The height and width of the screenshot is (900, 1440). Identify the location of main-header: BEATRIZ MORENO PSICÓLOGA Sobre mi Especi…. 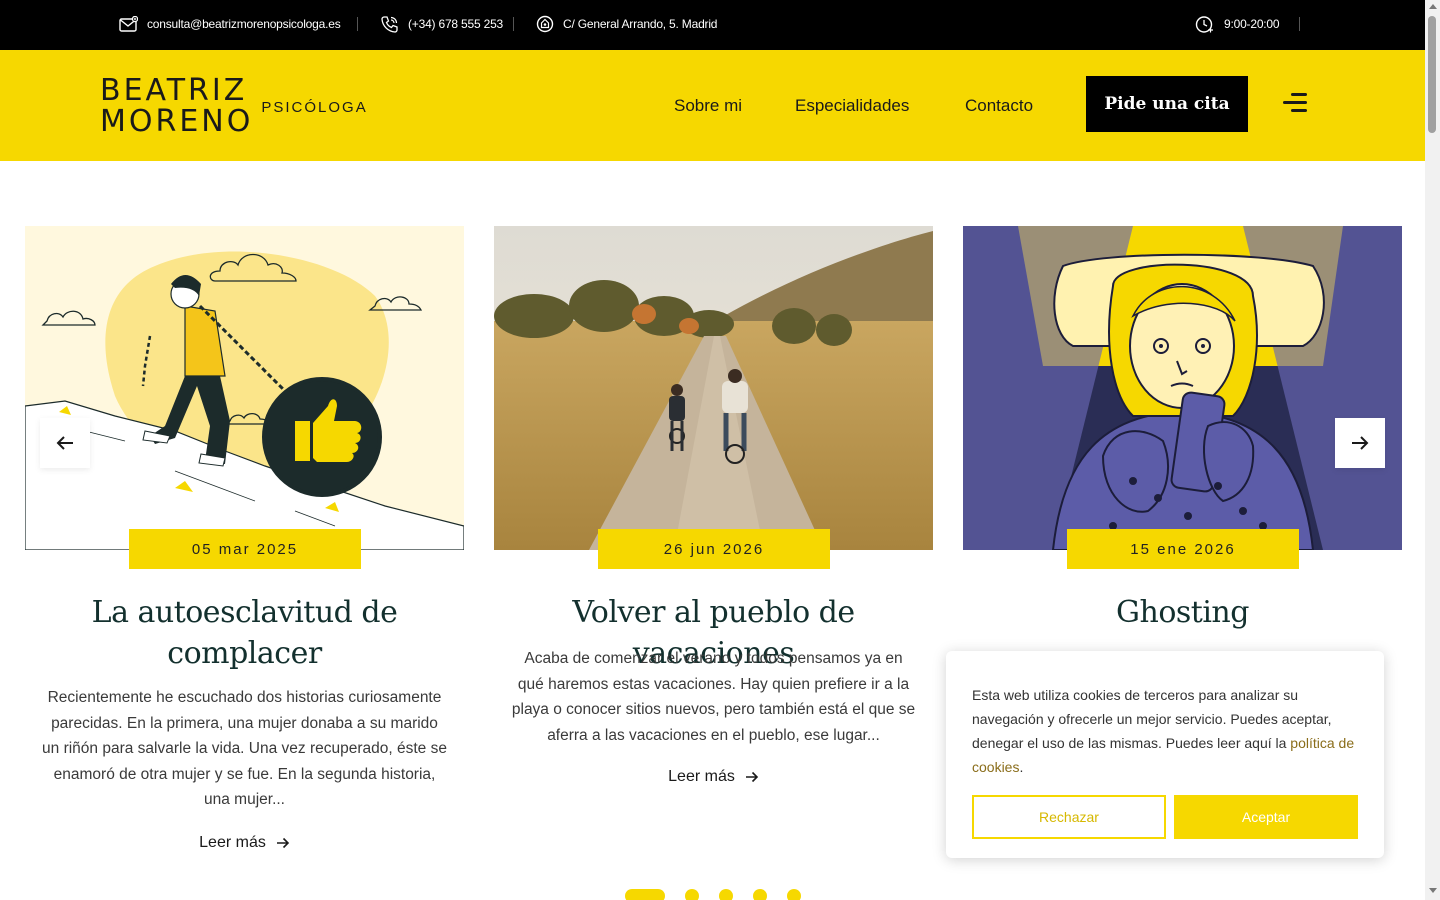
(712, 105).